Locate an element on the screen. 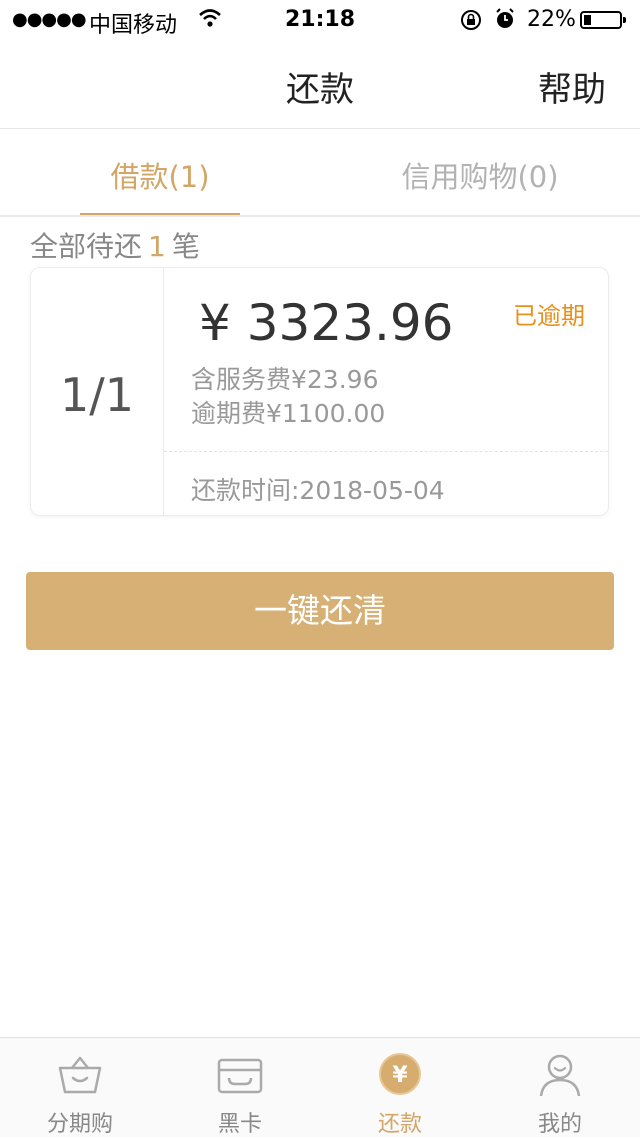 The height and width of the screenshot is (1138, 640). amount-due: ¥ 3323.96 is located at coordinates (326, 323).